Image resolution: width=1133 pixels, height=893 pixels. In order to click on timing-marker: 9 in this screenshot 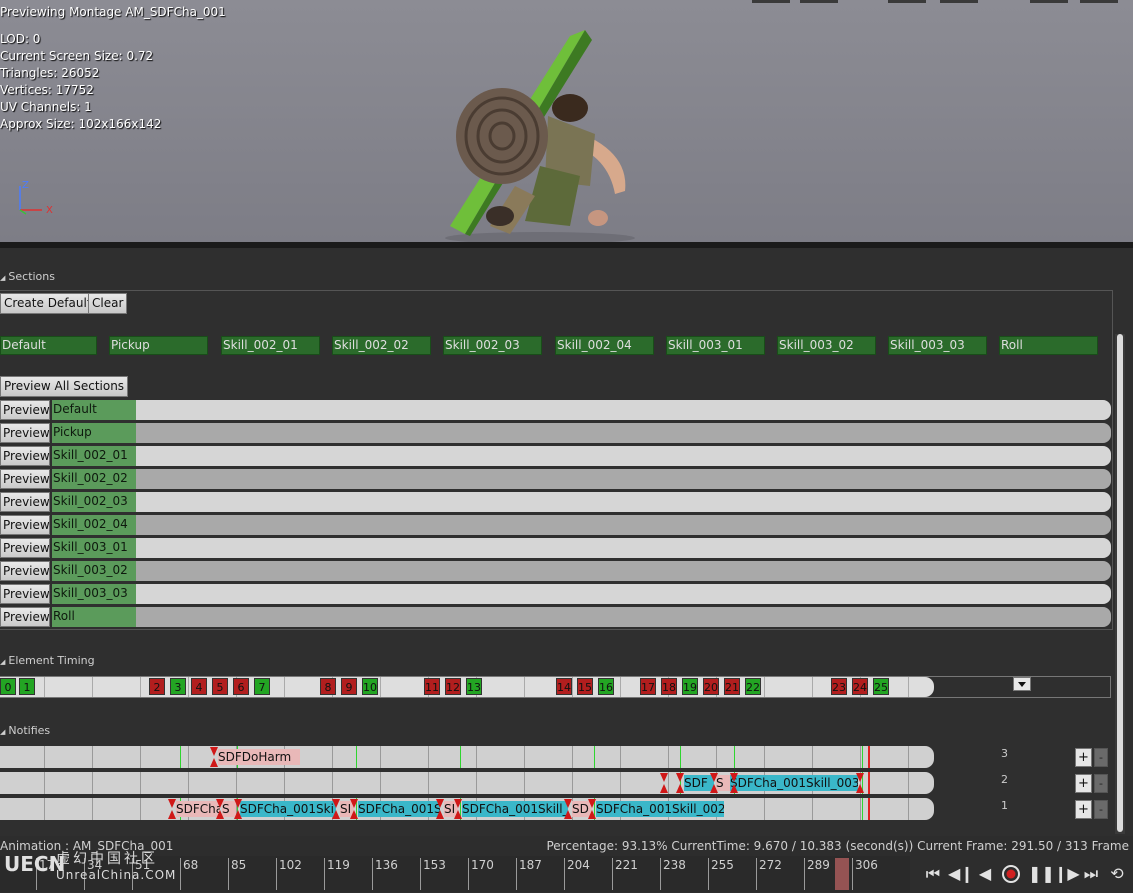, I will do `click(349, 686)`.